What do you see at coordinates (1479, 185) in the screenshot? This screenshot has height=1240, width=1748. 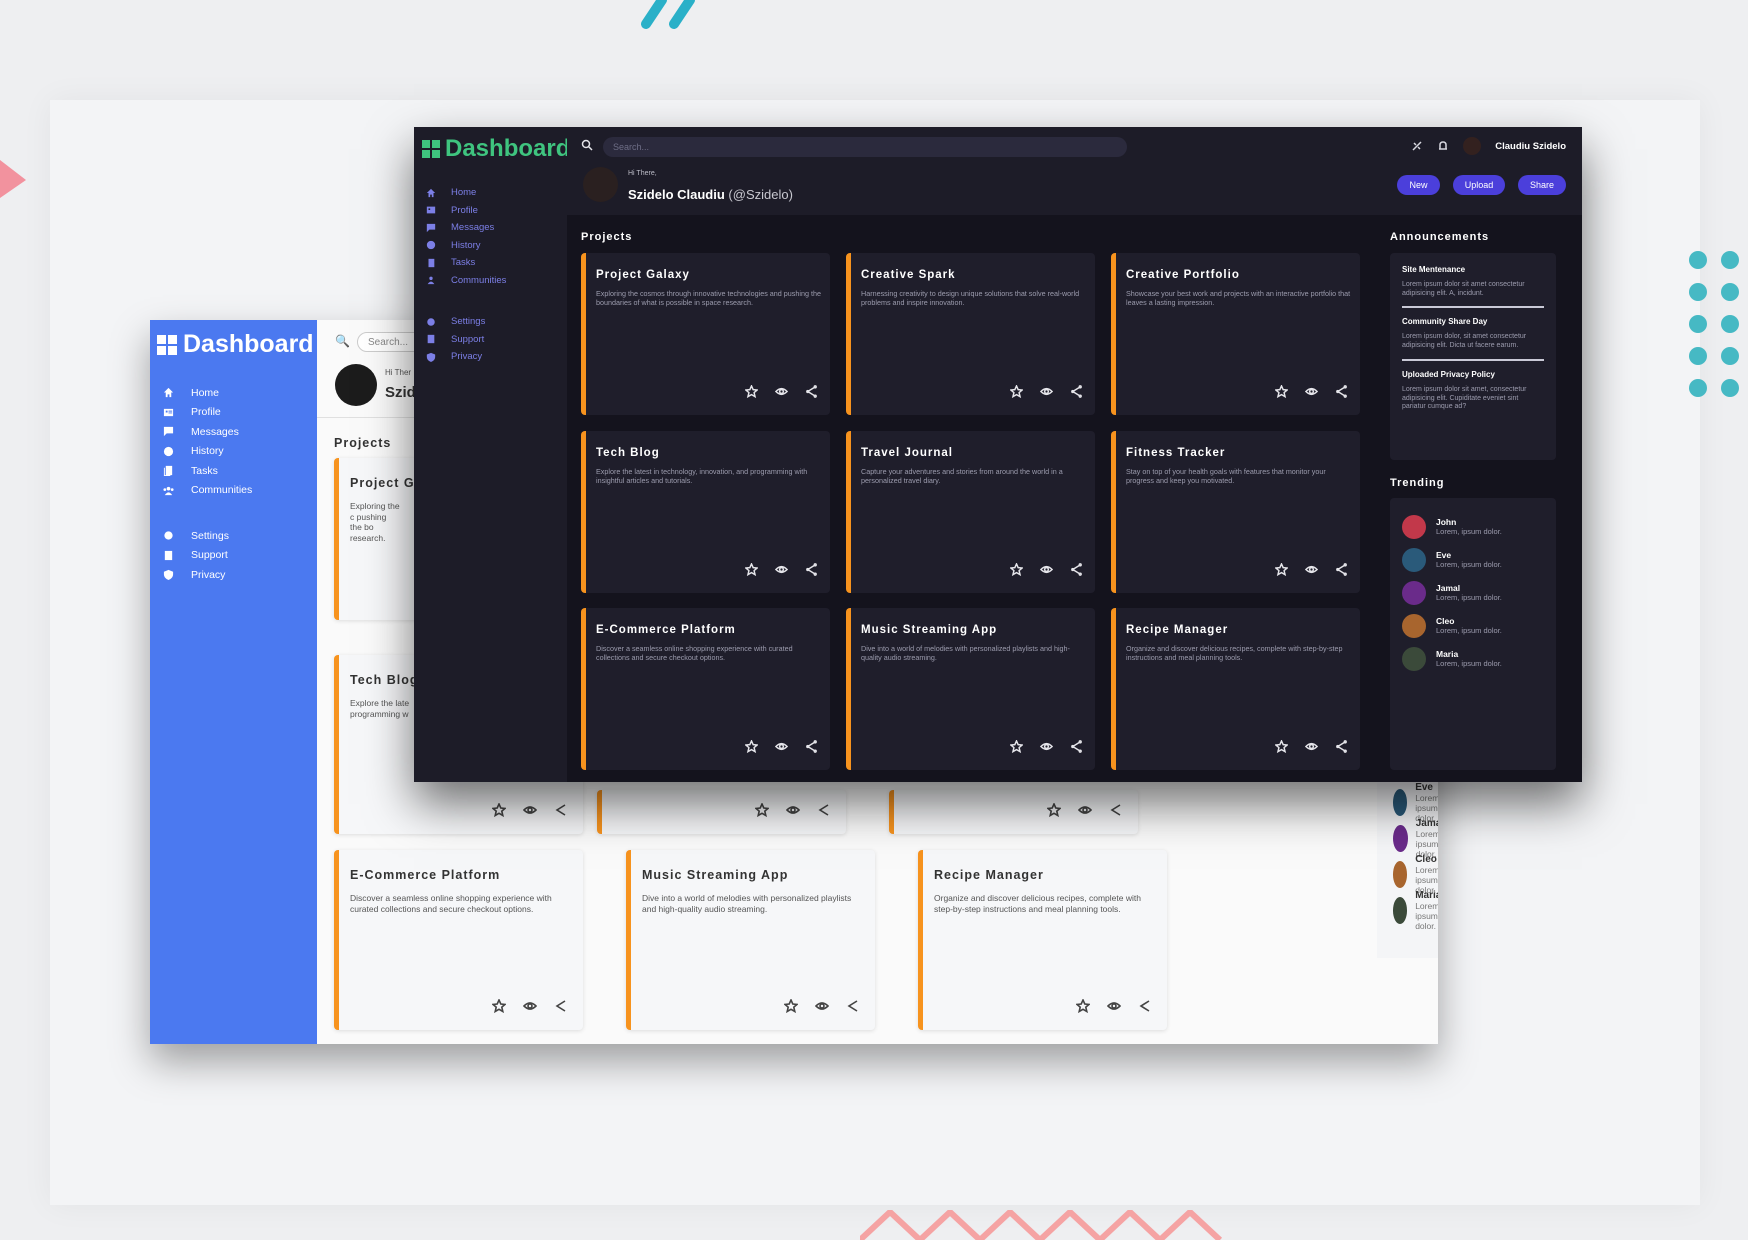 I see `upload-button: Upload` at bounding box center [1479, 185].